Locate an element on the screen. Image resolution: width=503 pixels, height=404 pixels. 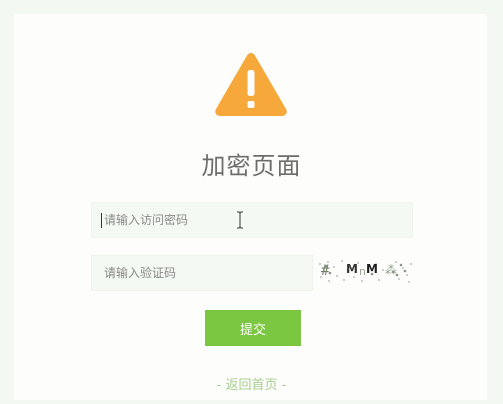
submit-button: 提交 is located at coordinates (253, 328).